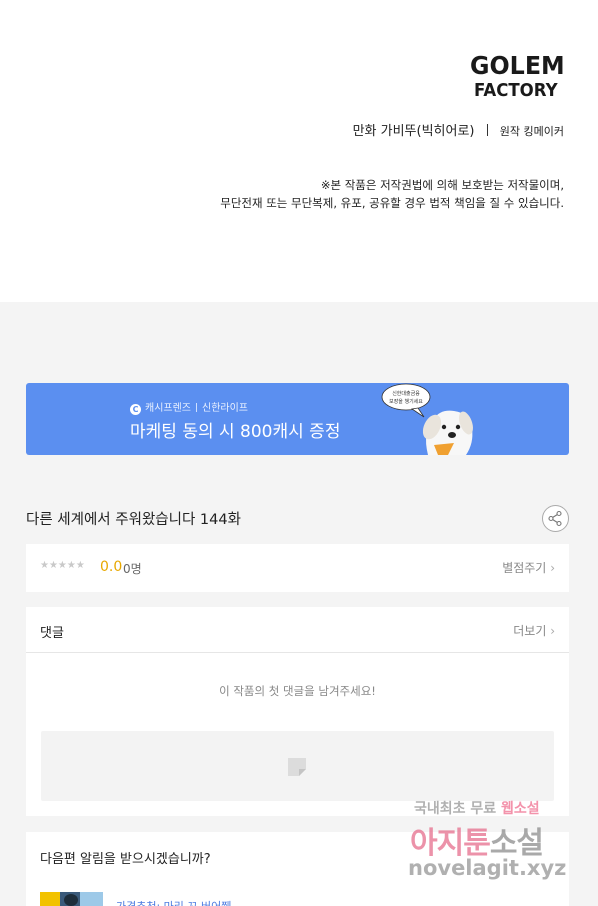 This screenshot has height=906, width=598. I want to click on notify-card: 다음편 알림을 받으시겠습니까? 가격추천: 마리 꼬 버어쮀, so click(297, 869).